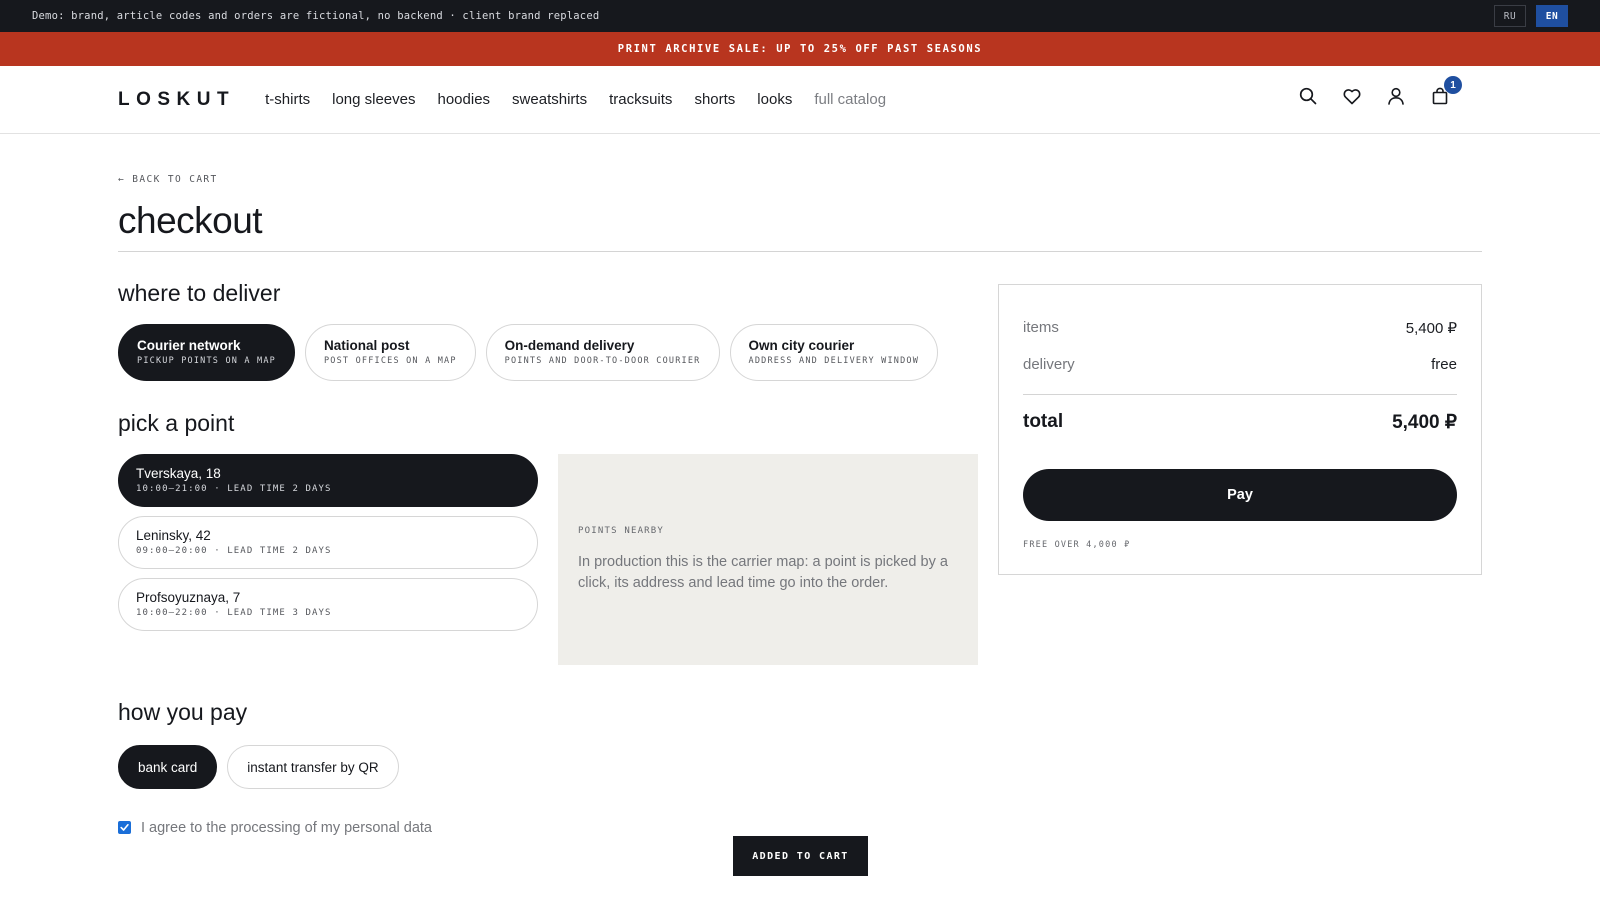 Image resolution: width=1600 pixels, height=900 pixels. What do you see at coordinates (1240, 394) in the screenshot?
I see `summary-divider` at bounding box center [1240, 394].